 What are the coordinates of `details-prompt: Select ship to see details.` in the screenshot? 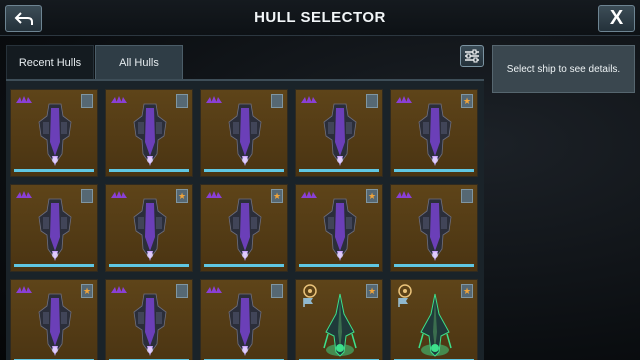 It's located at (563, 69).